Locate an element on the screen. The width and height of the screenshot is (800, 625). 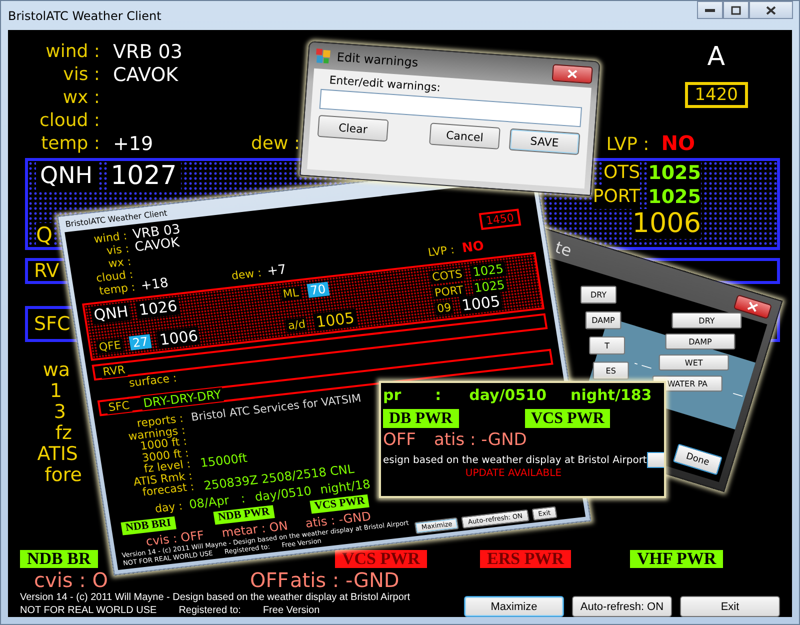
indicator-tag: ERS PWR is located at coordinates (525, 559).